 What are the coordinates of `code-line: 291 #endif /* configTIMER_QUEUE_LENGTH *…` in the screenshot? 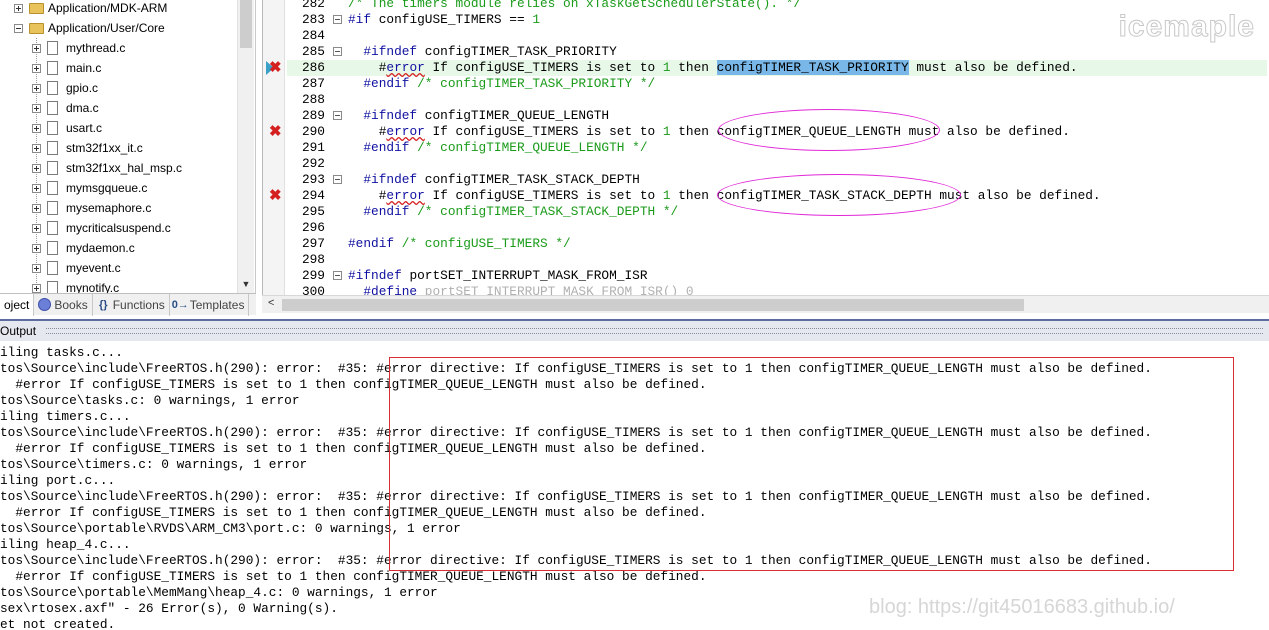 It's located at (777, 148).